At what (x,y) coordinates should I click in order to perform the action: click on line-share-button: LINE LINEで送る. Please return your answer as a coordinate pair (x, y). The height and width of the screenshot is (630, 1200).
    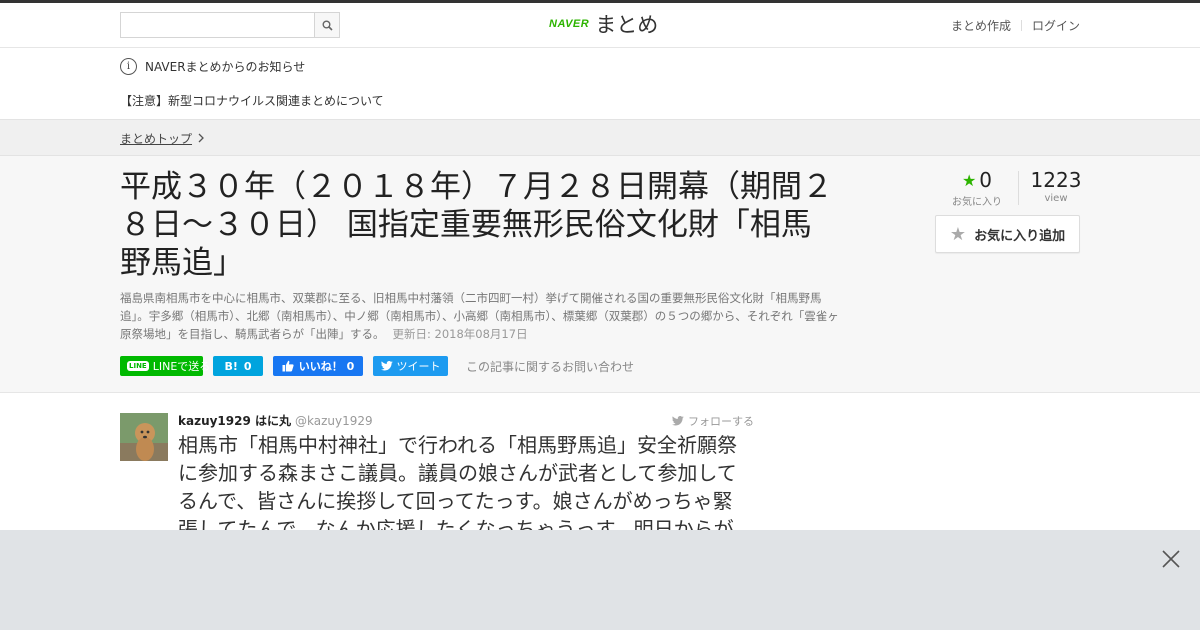
    Looking at the image, I should click on (165, 366).